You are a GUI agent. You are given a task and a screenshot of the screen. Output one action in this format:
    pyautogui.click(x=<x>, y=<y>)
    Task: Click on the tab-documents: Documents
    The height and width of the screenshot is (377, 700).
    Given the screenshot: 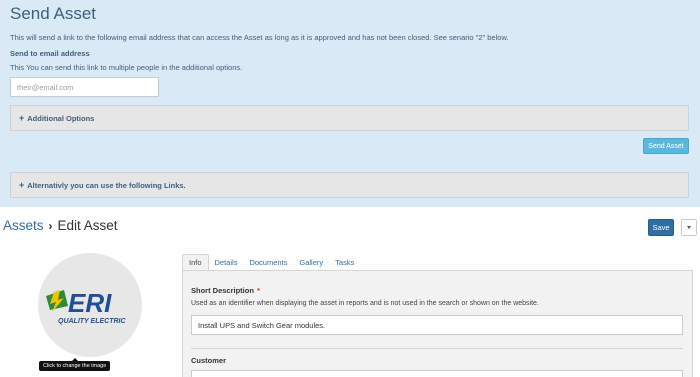 What is the action you would take?
    pyautogui.click(x=268, y=262)
    